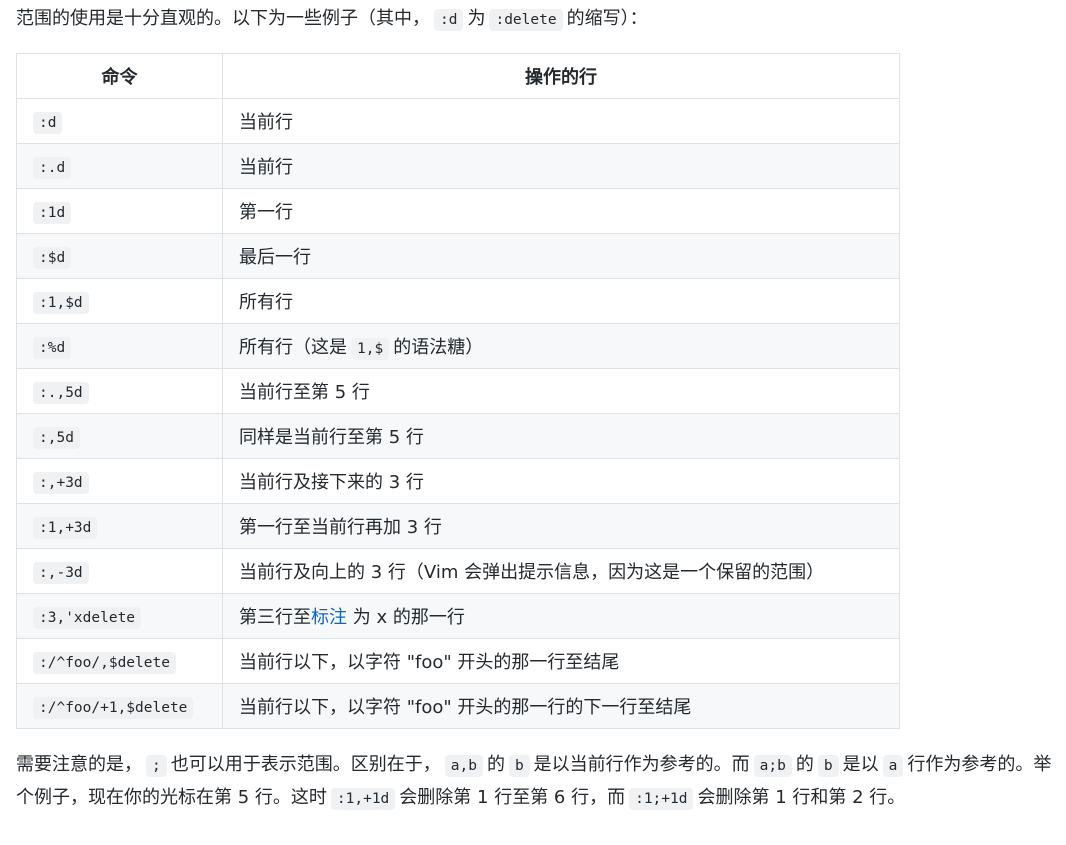 Image resolution: width=1066 pixels, height=845 pixels. Describe the element at coordinates (561, 391) in the screenshot. I see `description-cell: 当前行至第 5 行` at that location.